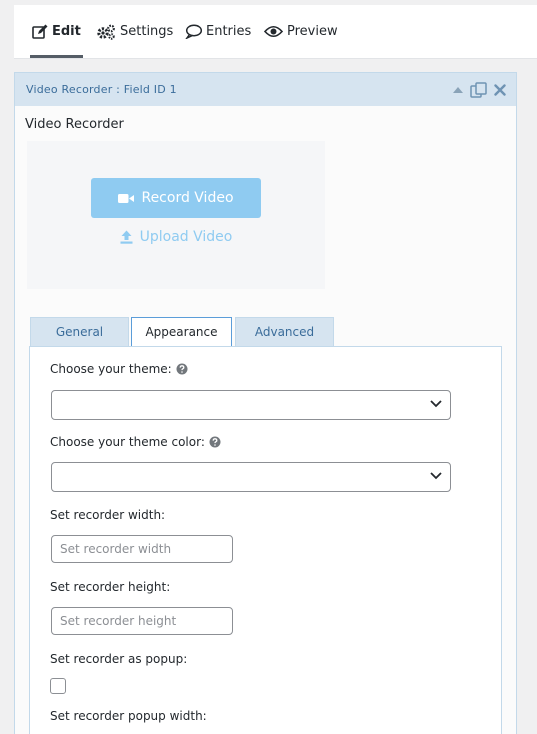 This screenshot has height=734, width=537. Describe the element at coordinates (126, 198) in the screenshot. I see `video-camera-icon` at that location.